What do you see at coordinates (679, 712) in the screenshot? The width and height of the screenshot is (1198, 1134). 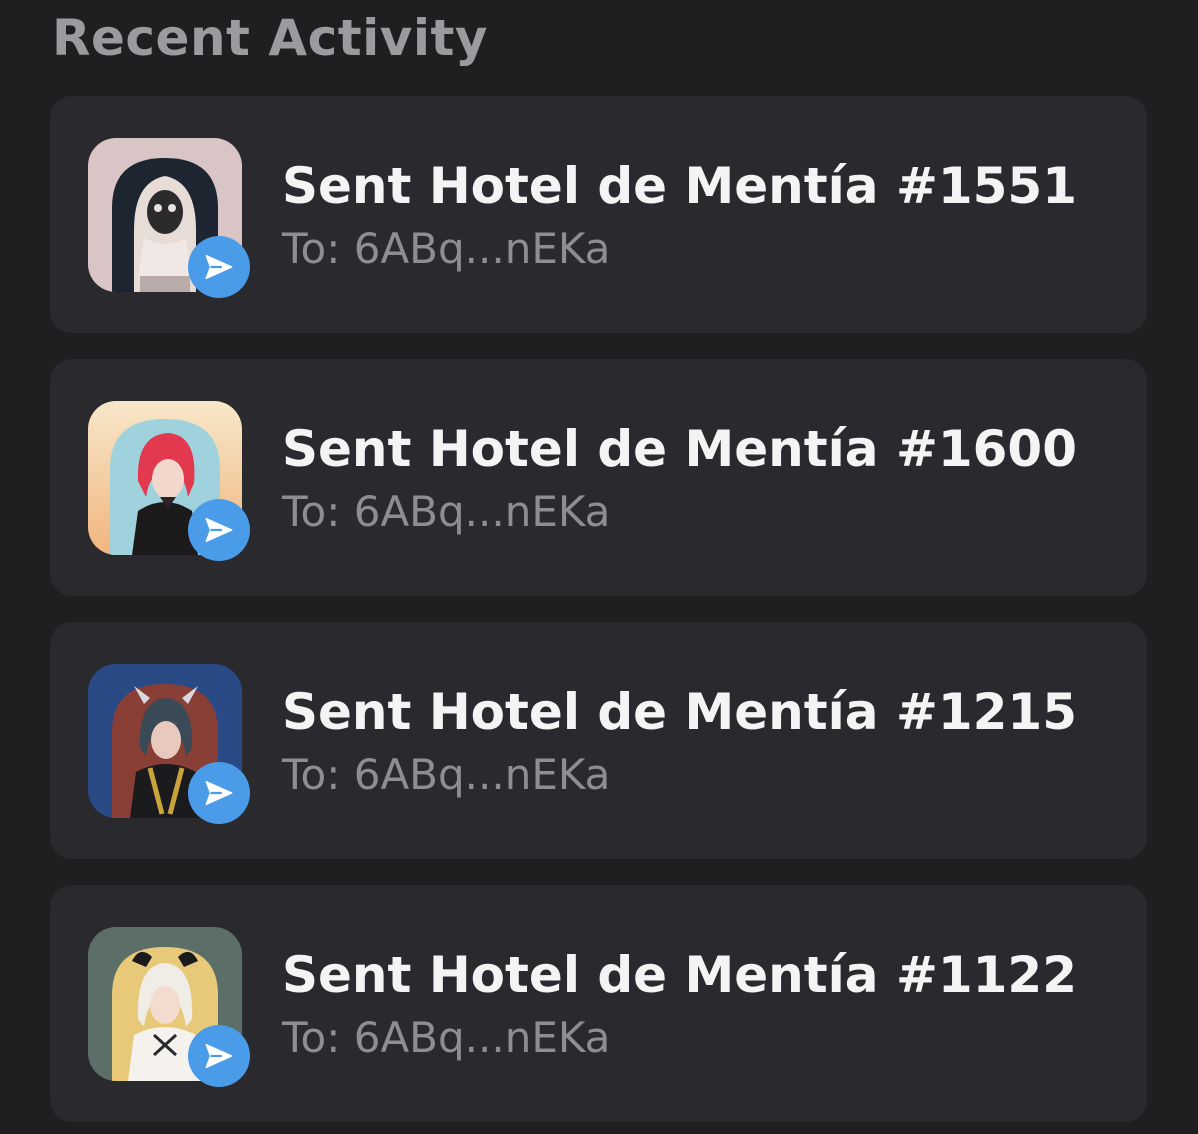 I see `activity-title: Sent Hotel de Mentía #1215` at bounding box center [679, 712].